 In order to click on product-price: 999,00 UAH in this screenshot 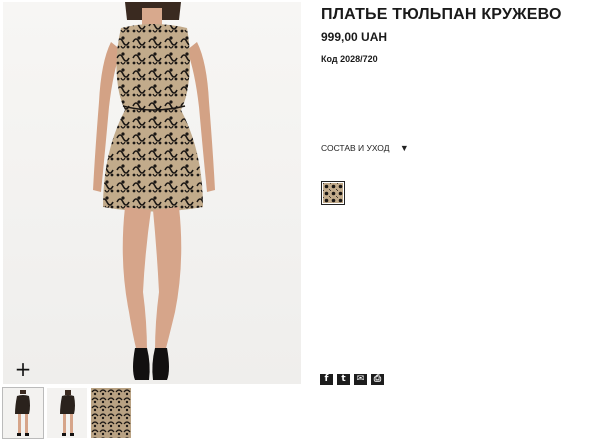, I will do `click(354, 37)`.